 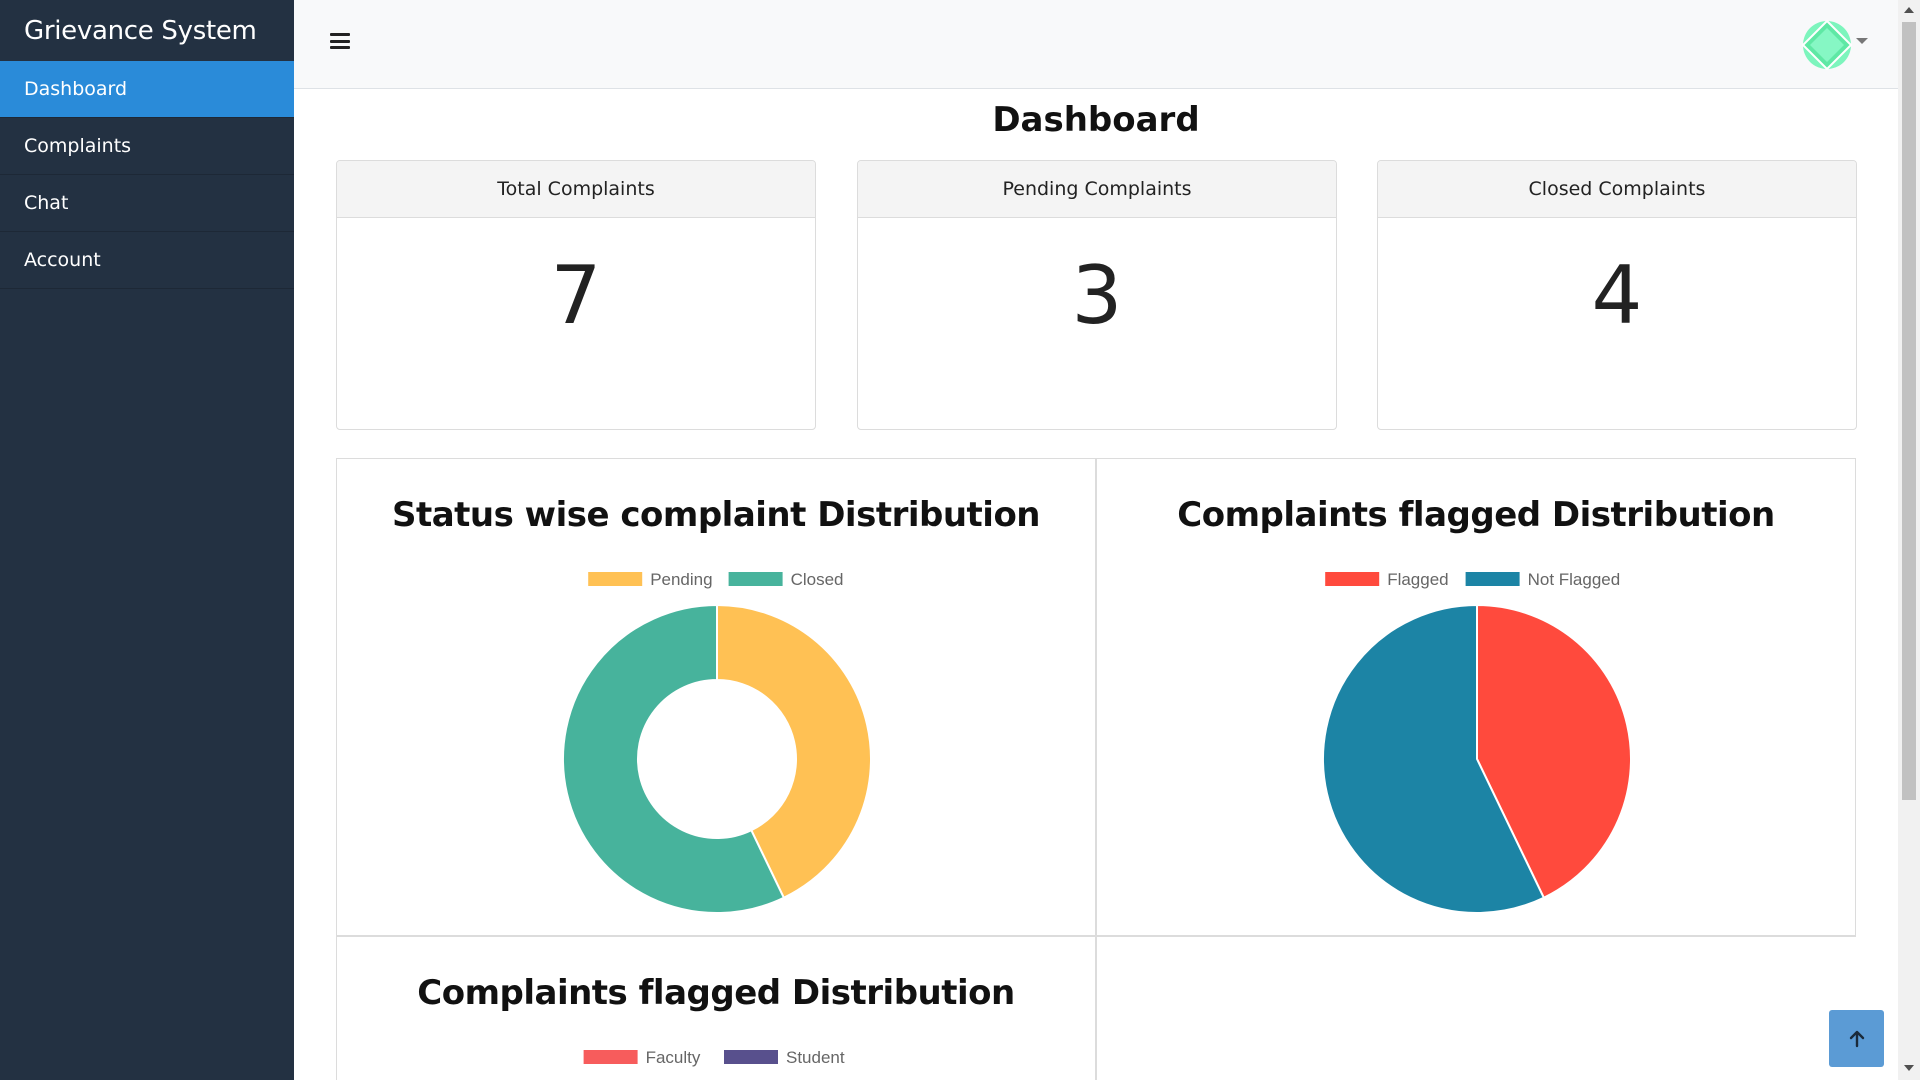 I want to click on legend-label-flagged: Flagged, so click(x=1417, y=579).